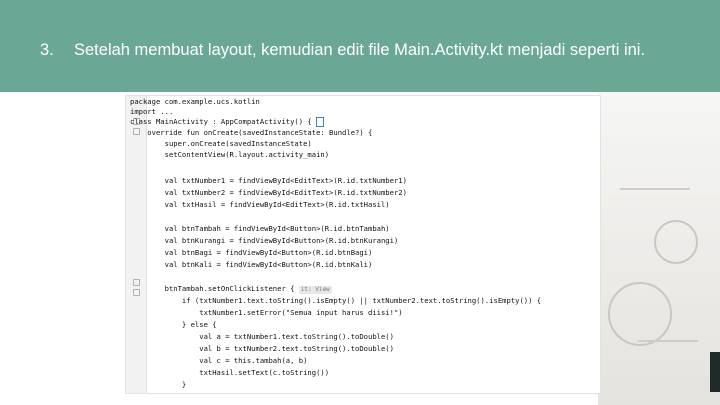 This screenshot has height=405, width=720. I want to click on code-line: setContentView(R.layout.activity_main), so click(230, 154).